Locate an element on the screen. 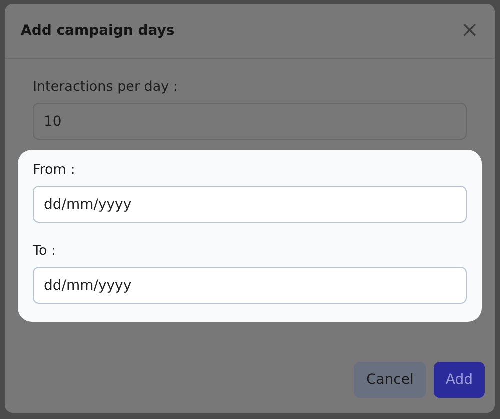 The height and width of the screenshot is (419, 500). field-label: Interactions per day : is located at coordinates (105, 87).